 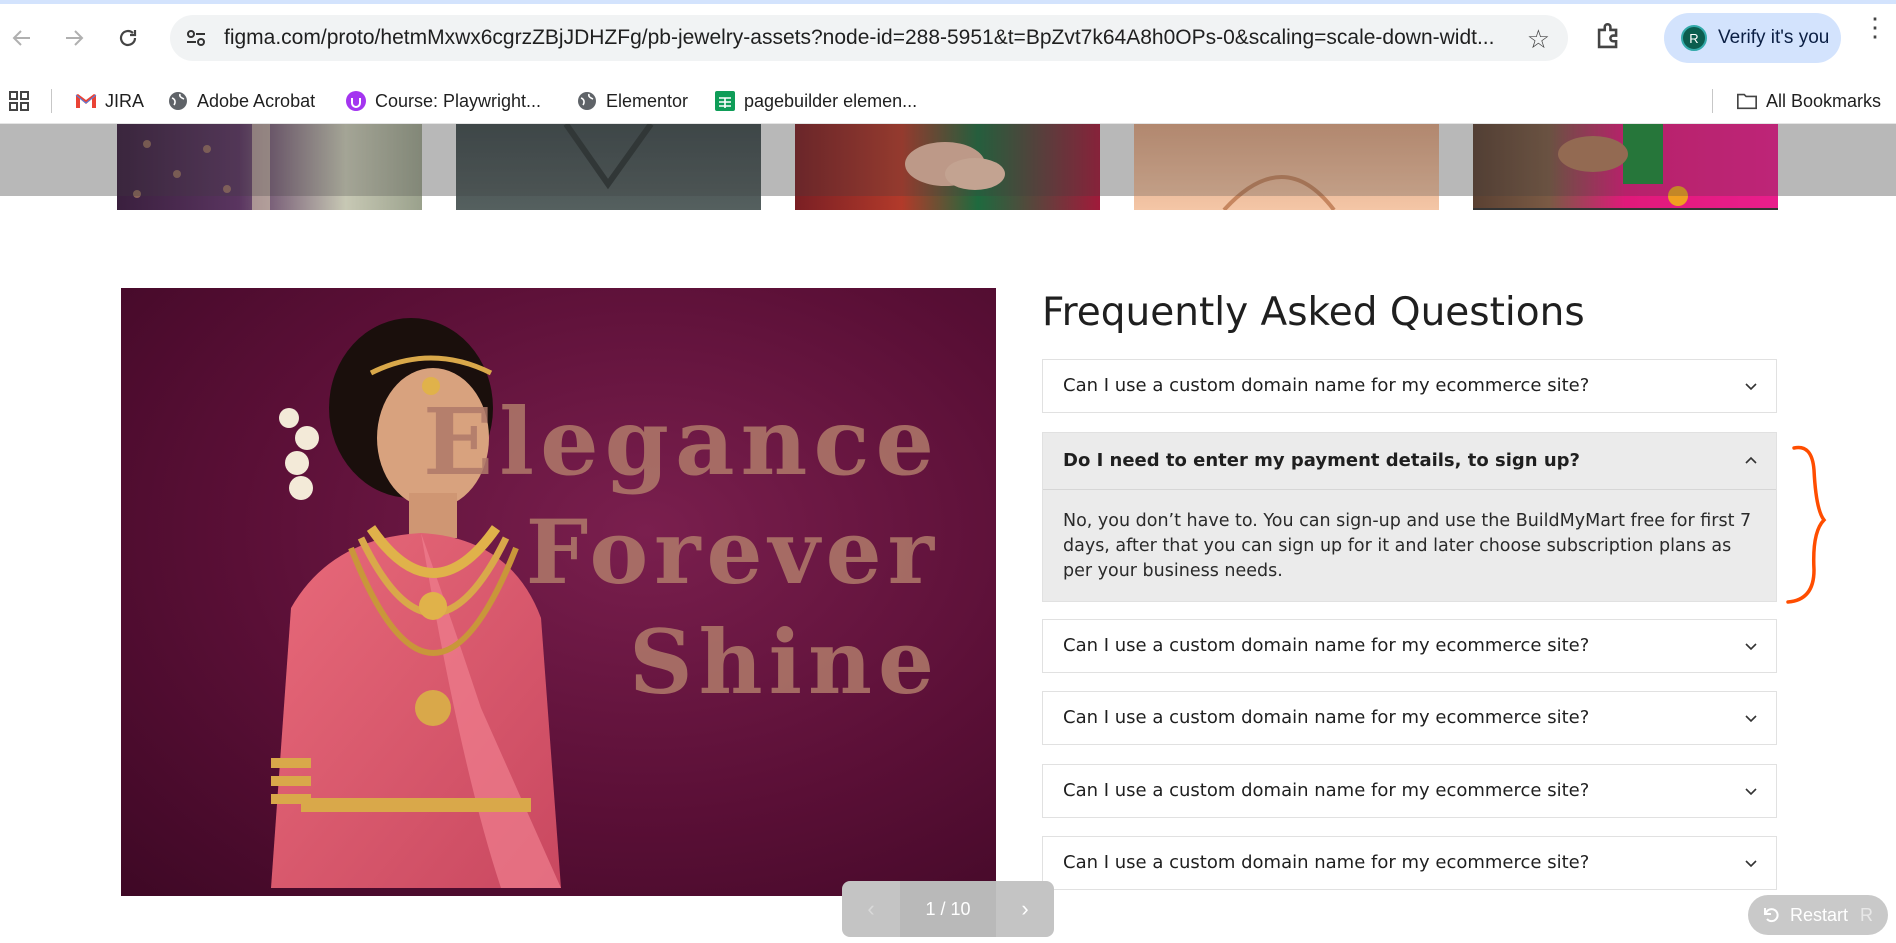 I want to click on reload-button, so click(x=128, y=38).